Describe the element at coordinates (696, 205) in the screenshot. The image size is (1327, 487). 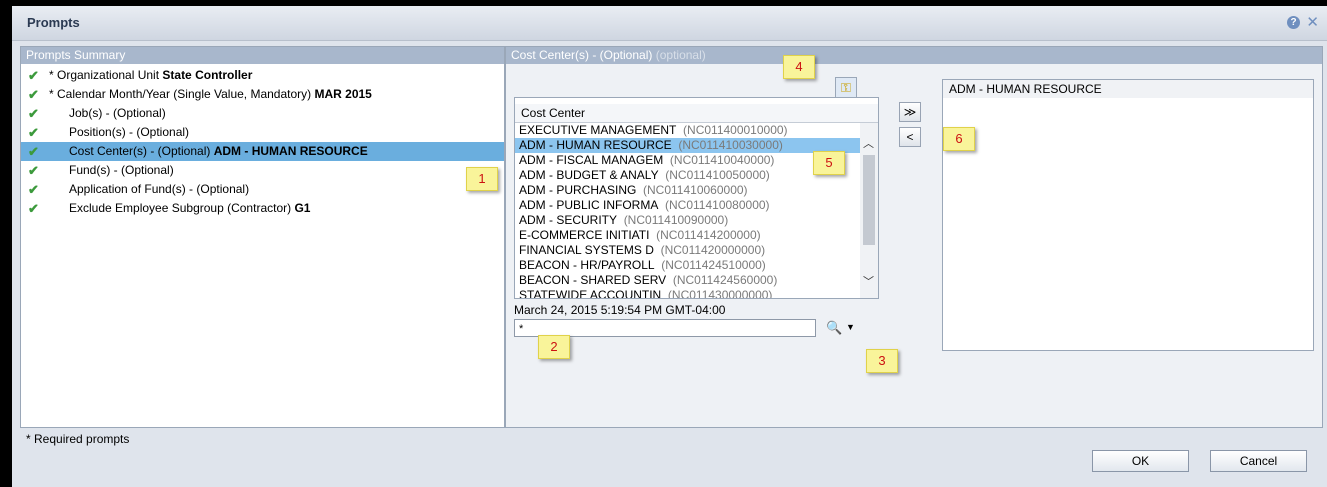
I see `list-item: ADM - PUBLIC INFORMA (NC011410080000)` at that location.